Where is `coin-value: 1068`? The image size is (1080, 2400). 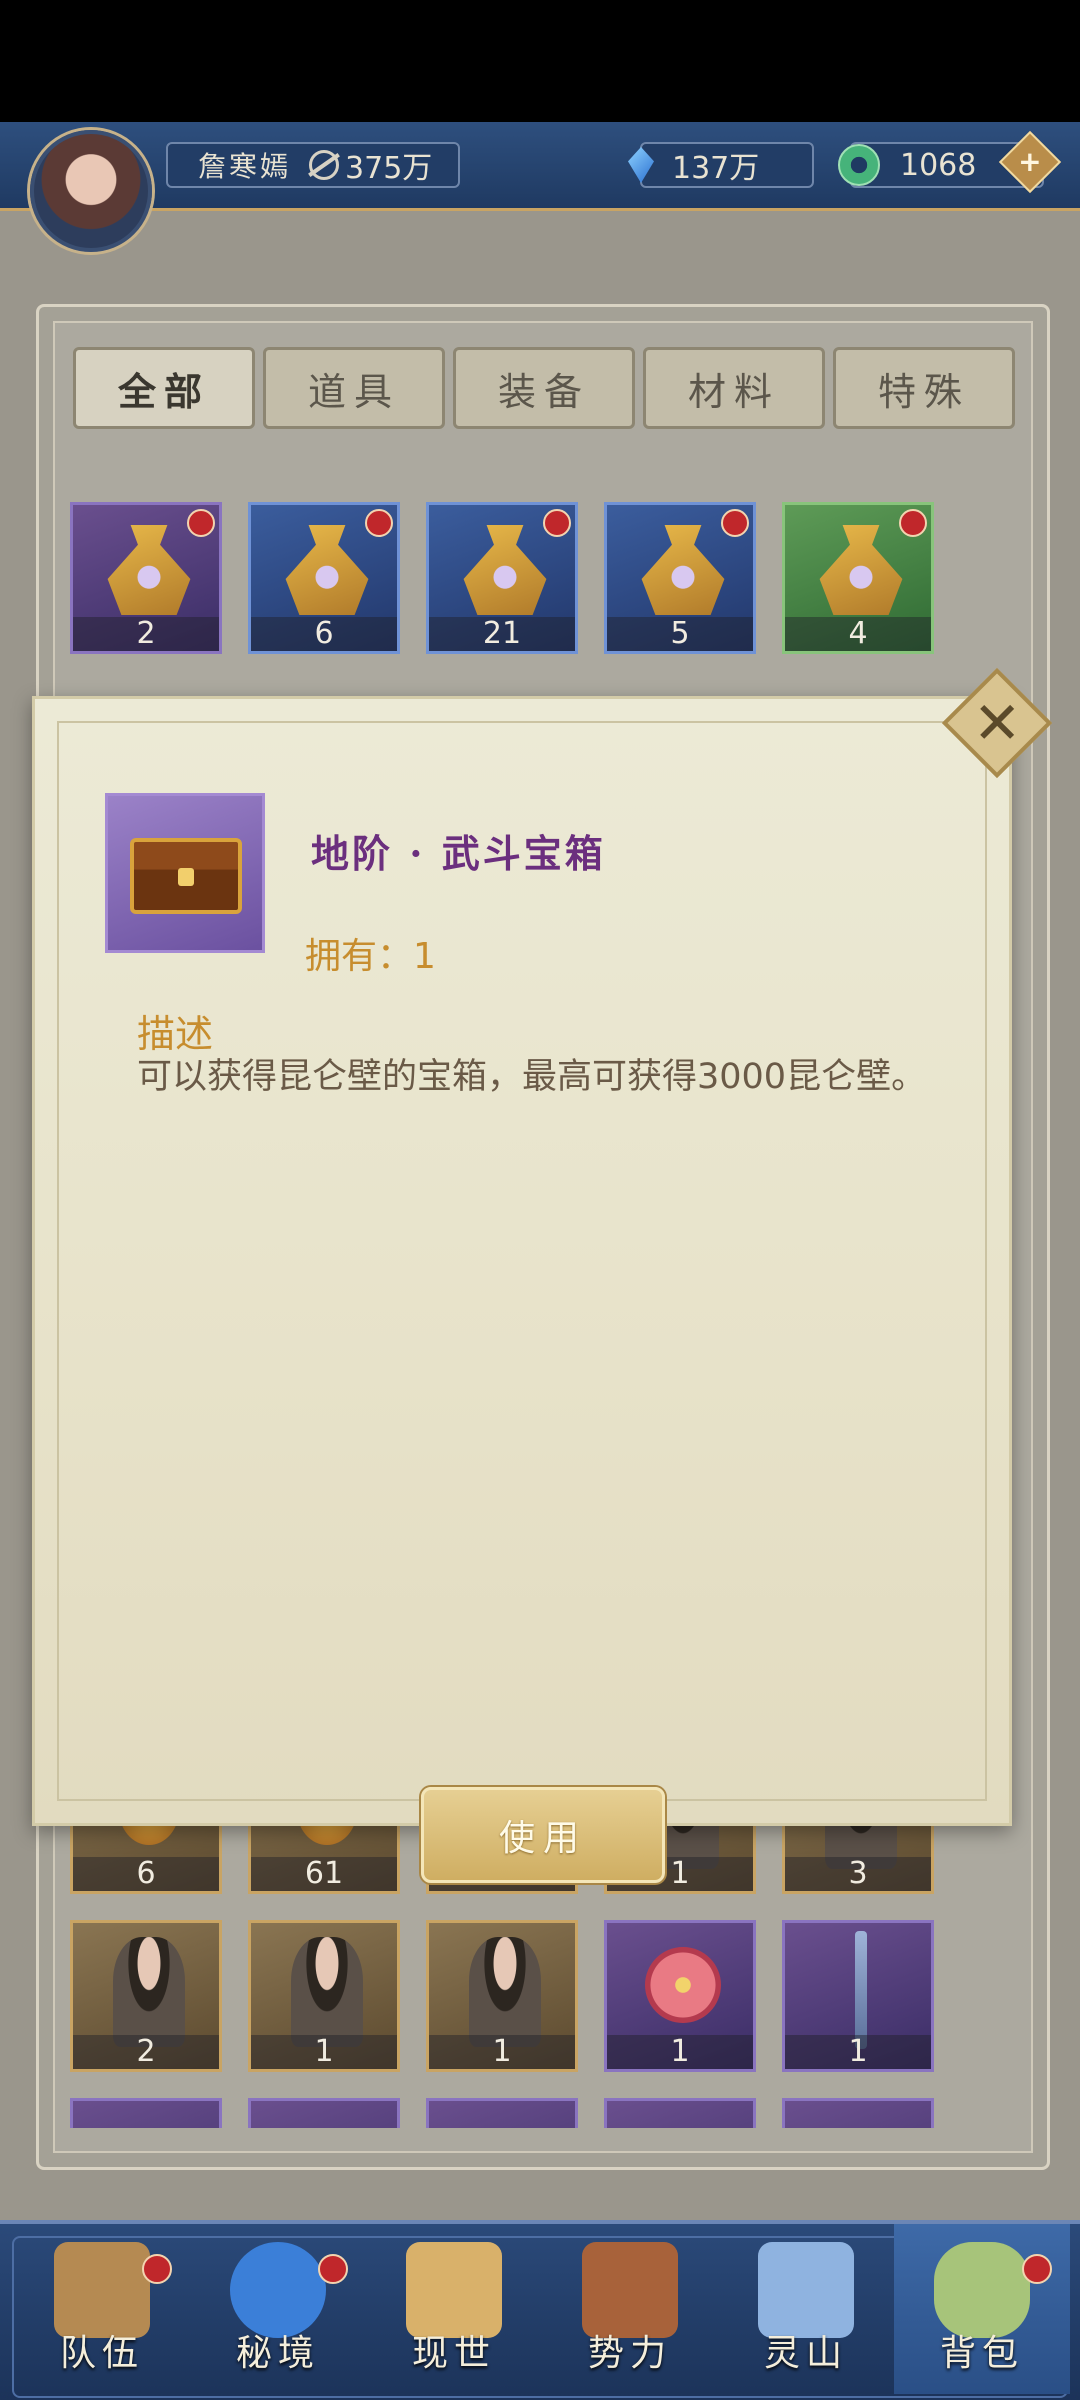
coin-value: 1068 is located at coordinates (938, 165).